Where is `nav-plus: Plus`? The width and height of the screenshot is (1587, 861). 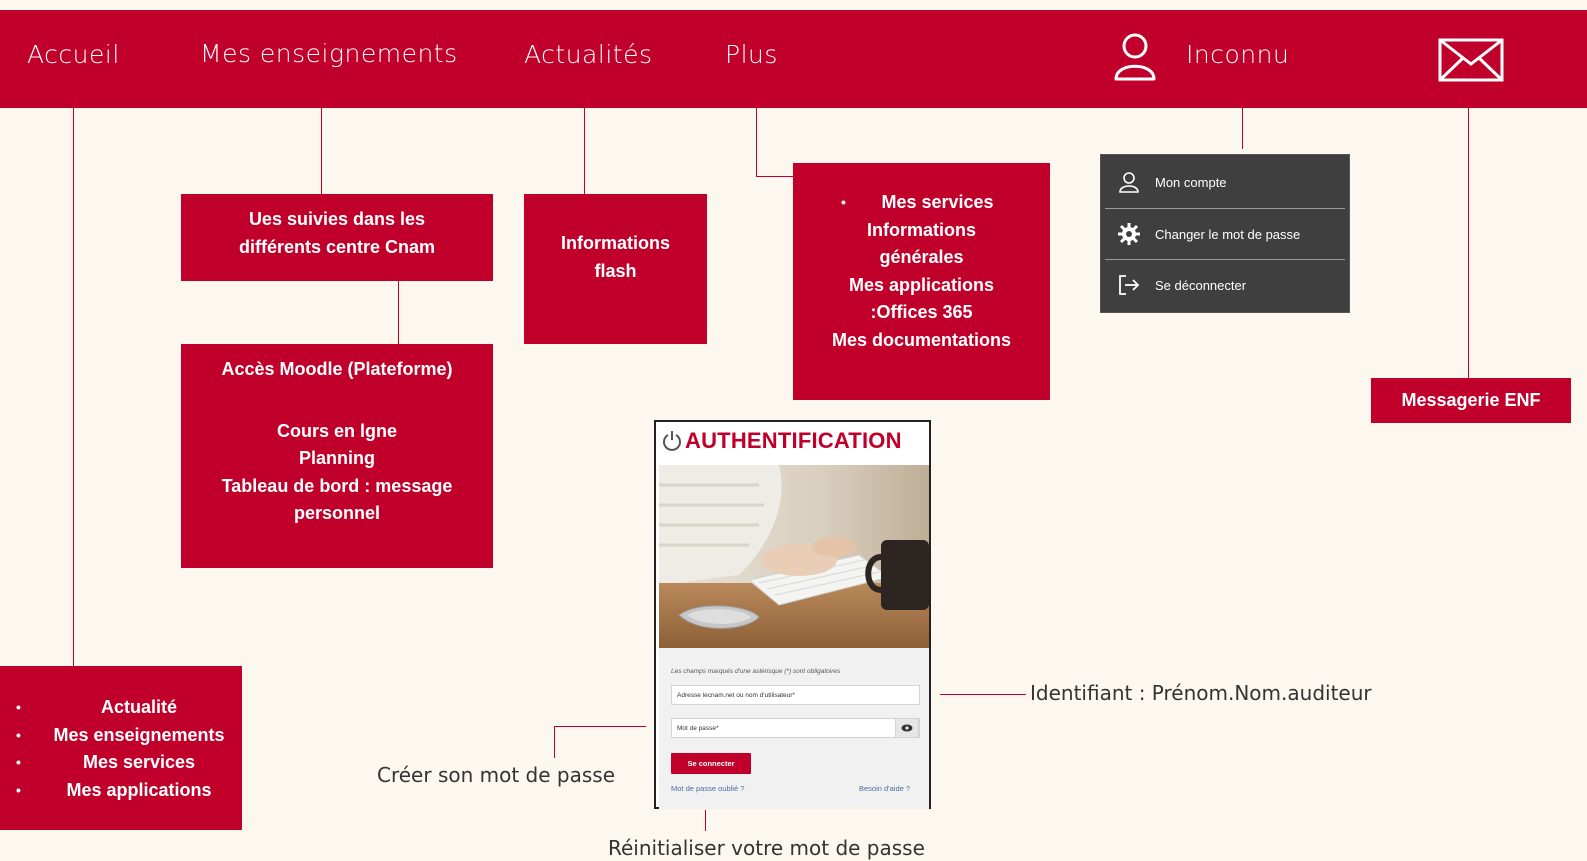 nav-plus: Plus is located at coordinates (751, 54).